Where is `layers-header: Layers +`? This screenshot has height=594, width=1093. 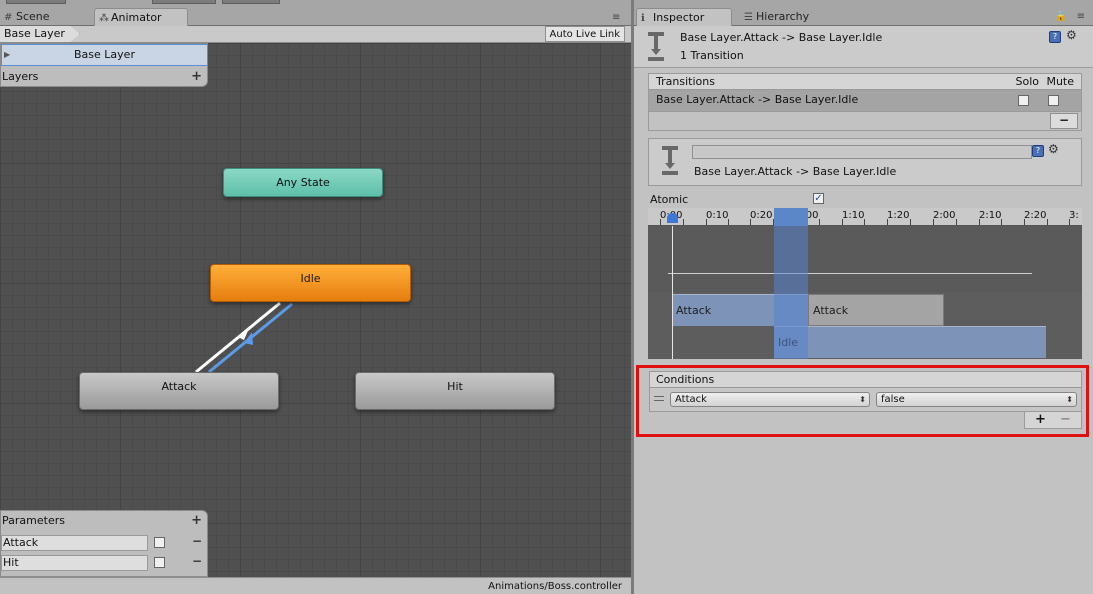
layers-header: Layers + is located at coordinates (102, 77).